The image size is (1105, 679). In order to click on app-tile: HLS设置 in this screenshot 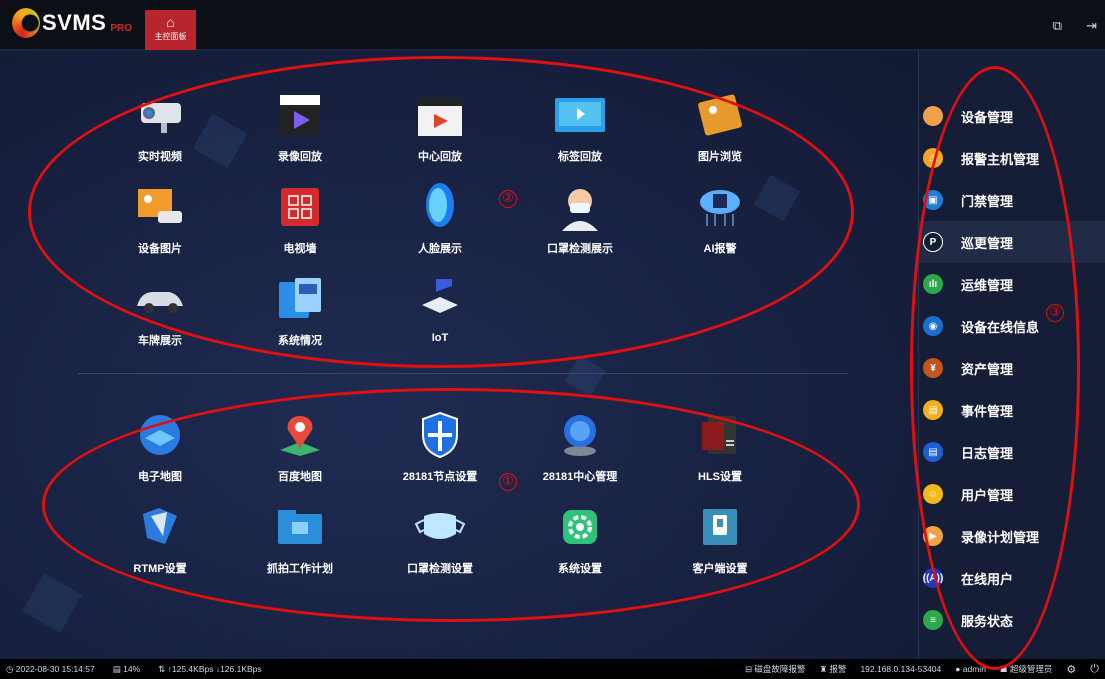, I will do `click(720, 455)`.